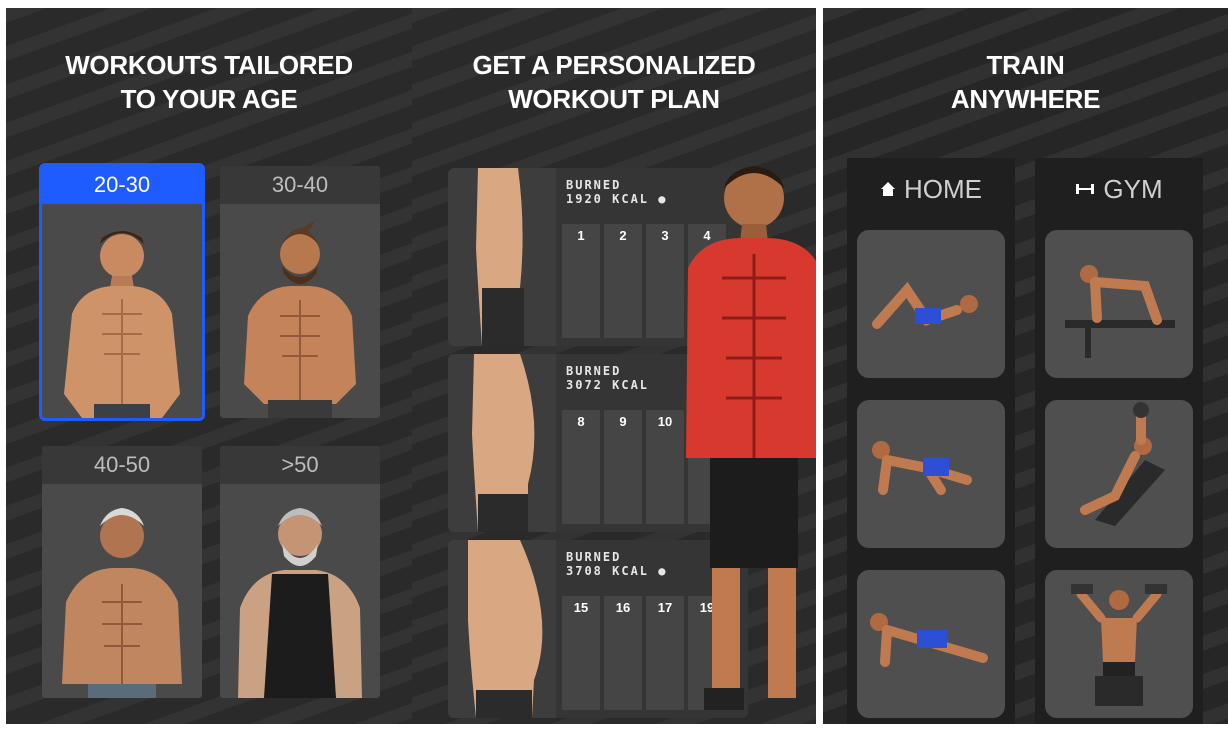  I want to click on medium-torso-image, so click(502, 443).